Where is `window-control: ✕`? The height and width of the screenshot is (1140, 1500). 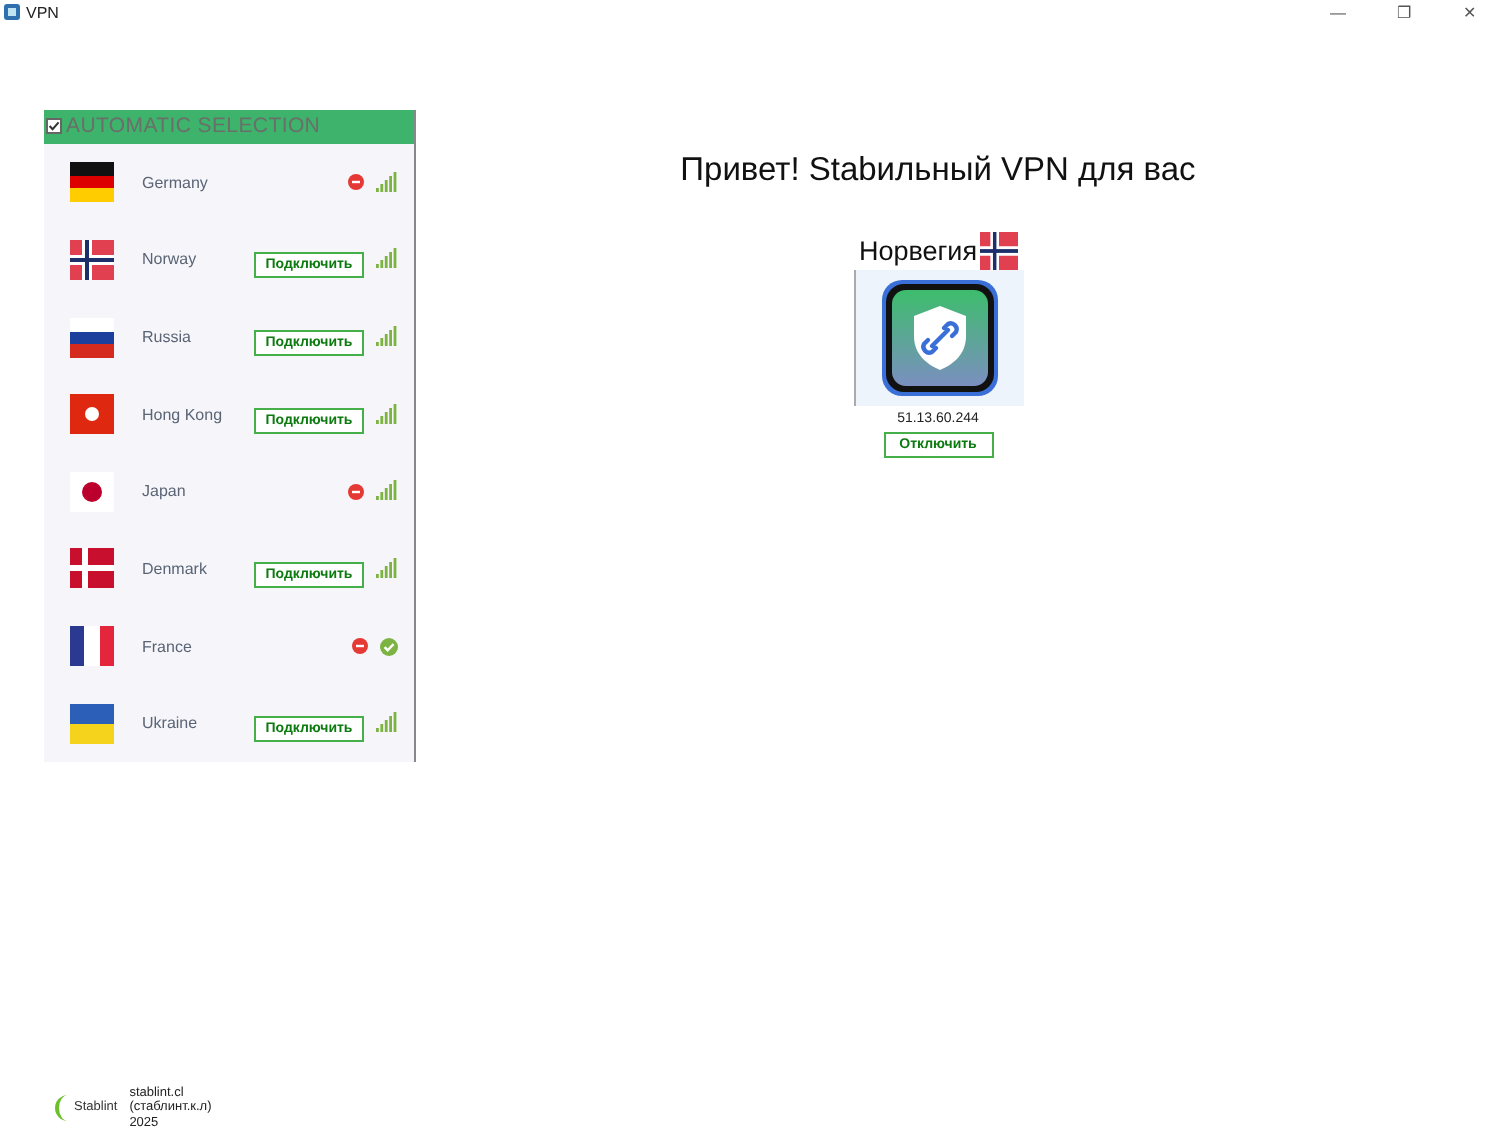
window-control: ✕ is located at coordinates (1470, 12).